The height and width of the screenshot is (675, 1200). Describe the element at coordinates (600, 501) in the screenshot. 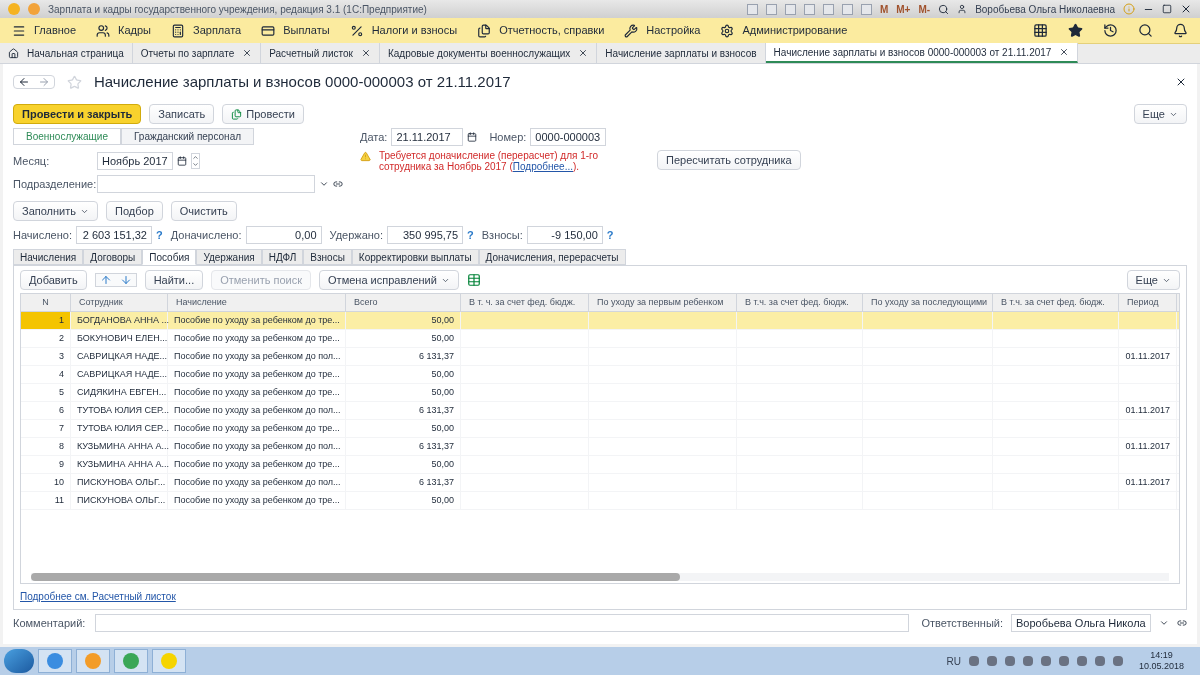

I see `table-row: 11 ПИСКУНОВА ОЛЬГ... Пособие по уходу за ребенком до тре... 50,00` at that location.